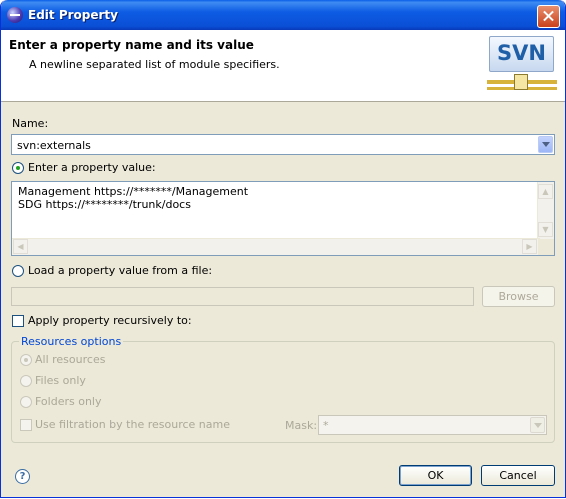  Describe the element at coordinates (18, 321) in the screenshot. I see `apply-recursively-checkbox` at that location.